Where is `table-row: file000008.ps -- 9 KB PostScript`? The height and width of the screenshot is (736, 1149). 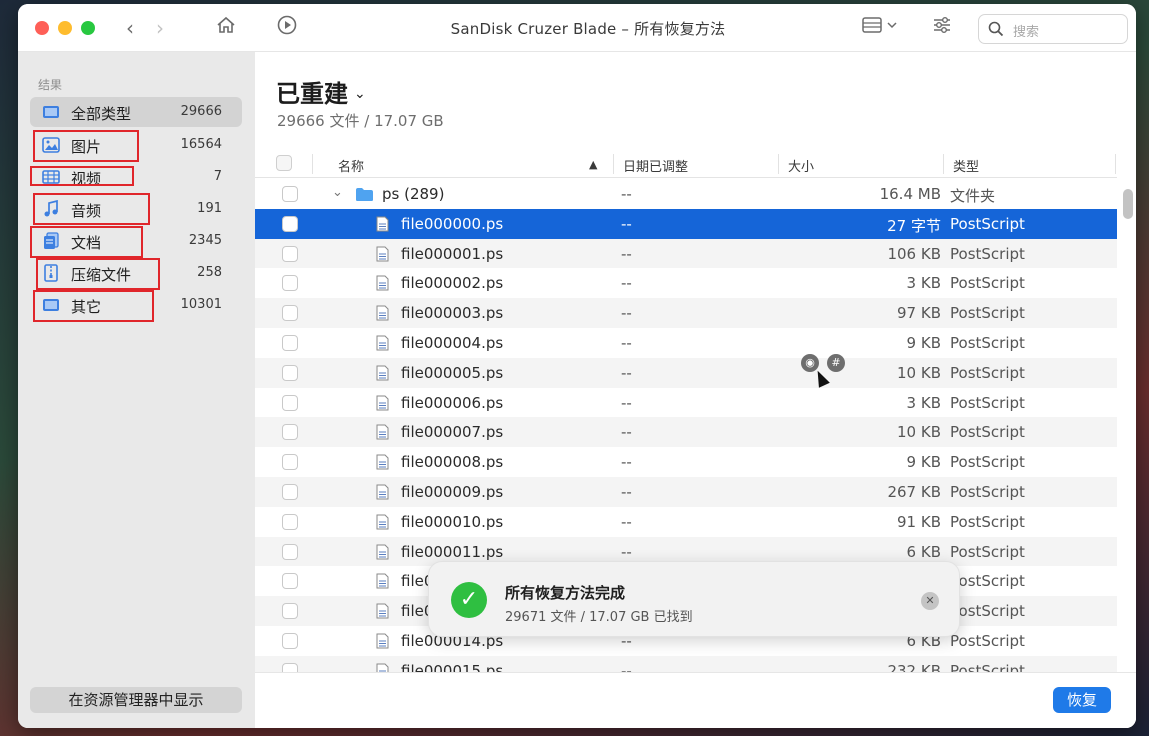 table-row: file000008.ps -- 9 KB PostScript is located at coordinates (686, 462).